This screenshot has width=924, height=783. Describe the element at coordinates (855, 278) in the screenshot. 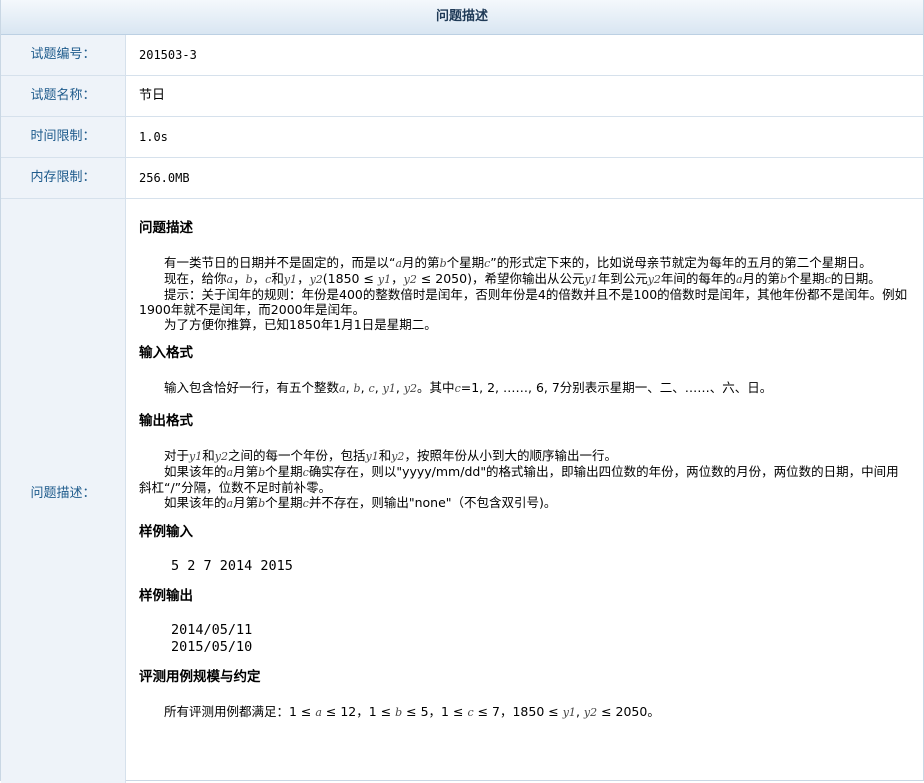

I see `text-segment: 的日期。` at that location.